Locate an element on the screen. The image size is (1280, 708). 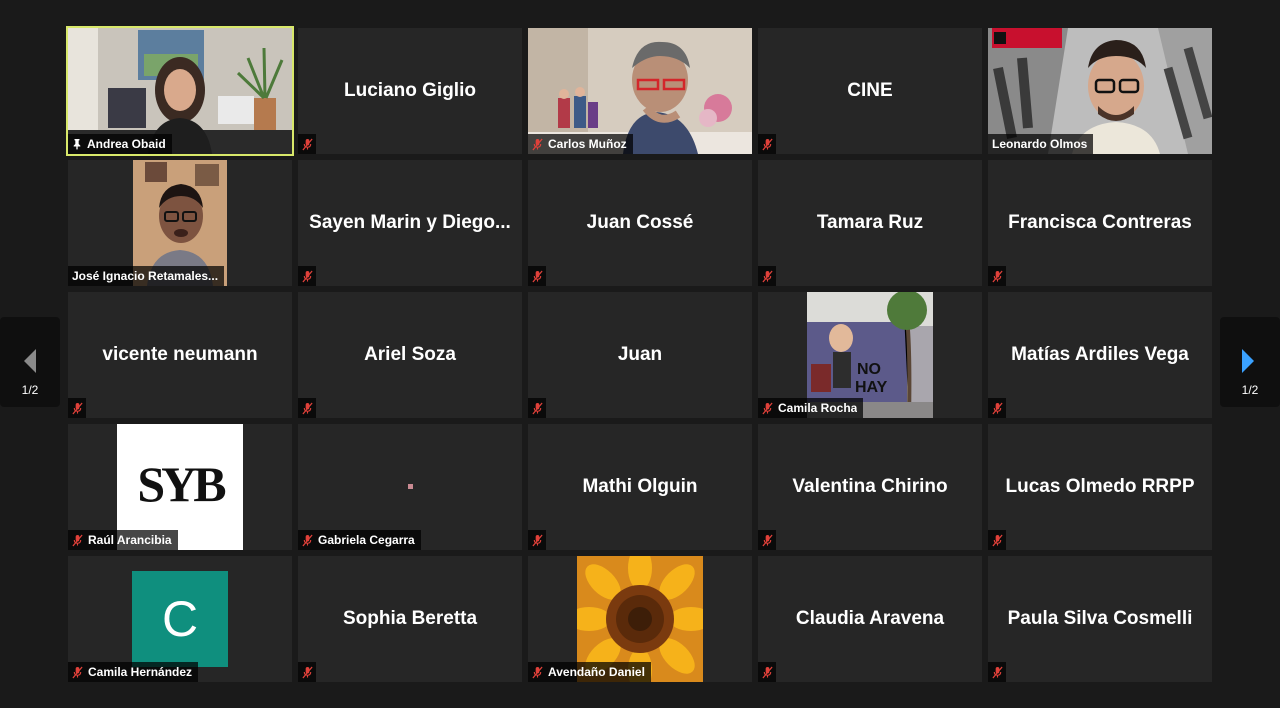
participant-tile: C Camila Hernández is located at coordinates (180, 619).